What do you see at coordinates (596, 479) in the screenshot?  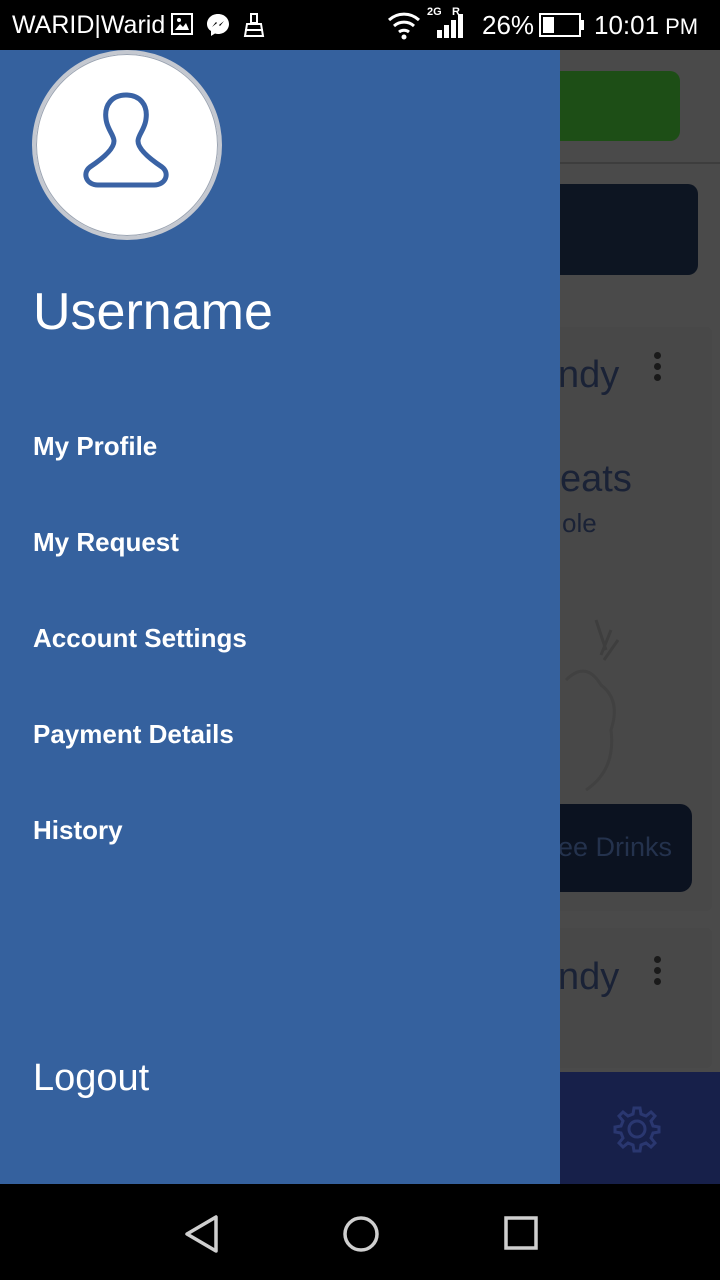 I see `background-card-heading: eats` at bounding box center [596, 479].